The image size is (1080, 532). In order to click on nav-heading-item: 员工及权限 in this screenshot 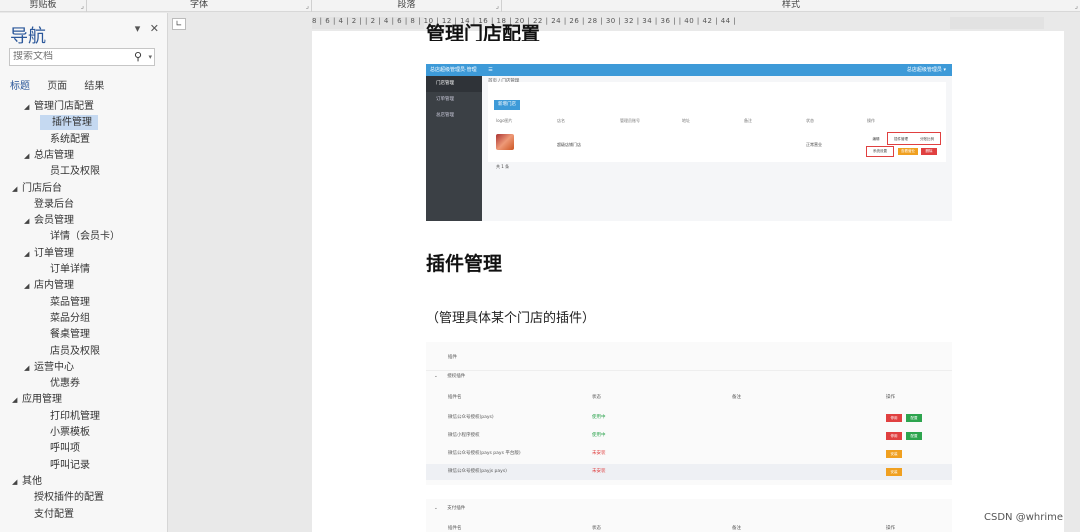, I will do `click(70, 171)`.